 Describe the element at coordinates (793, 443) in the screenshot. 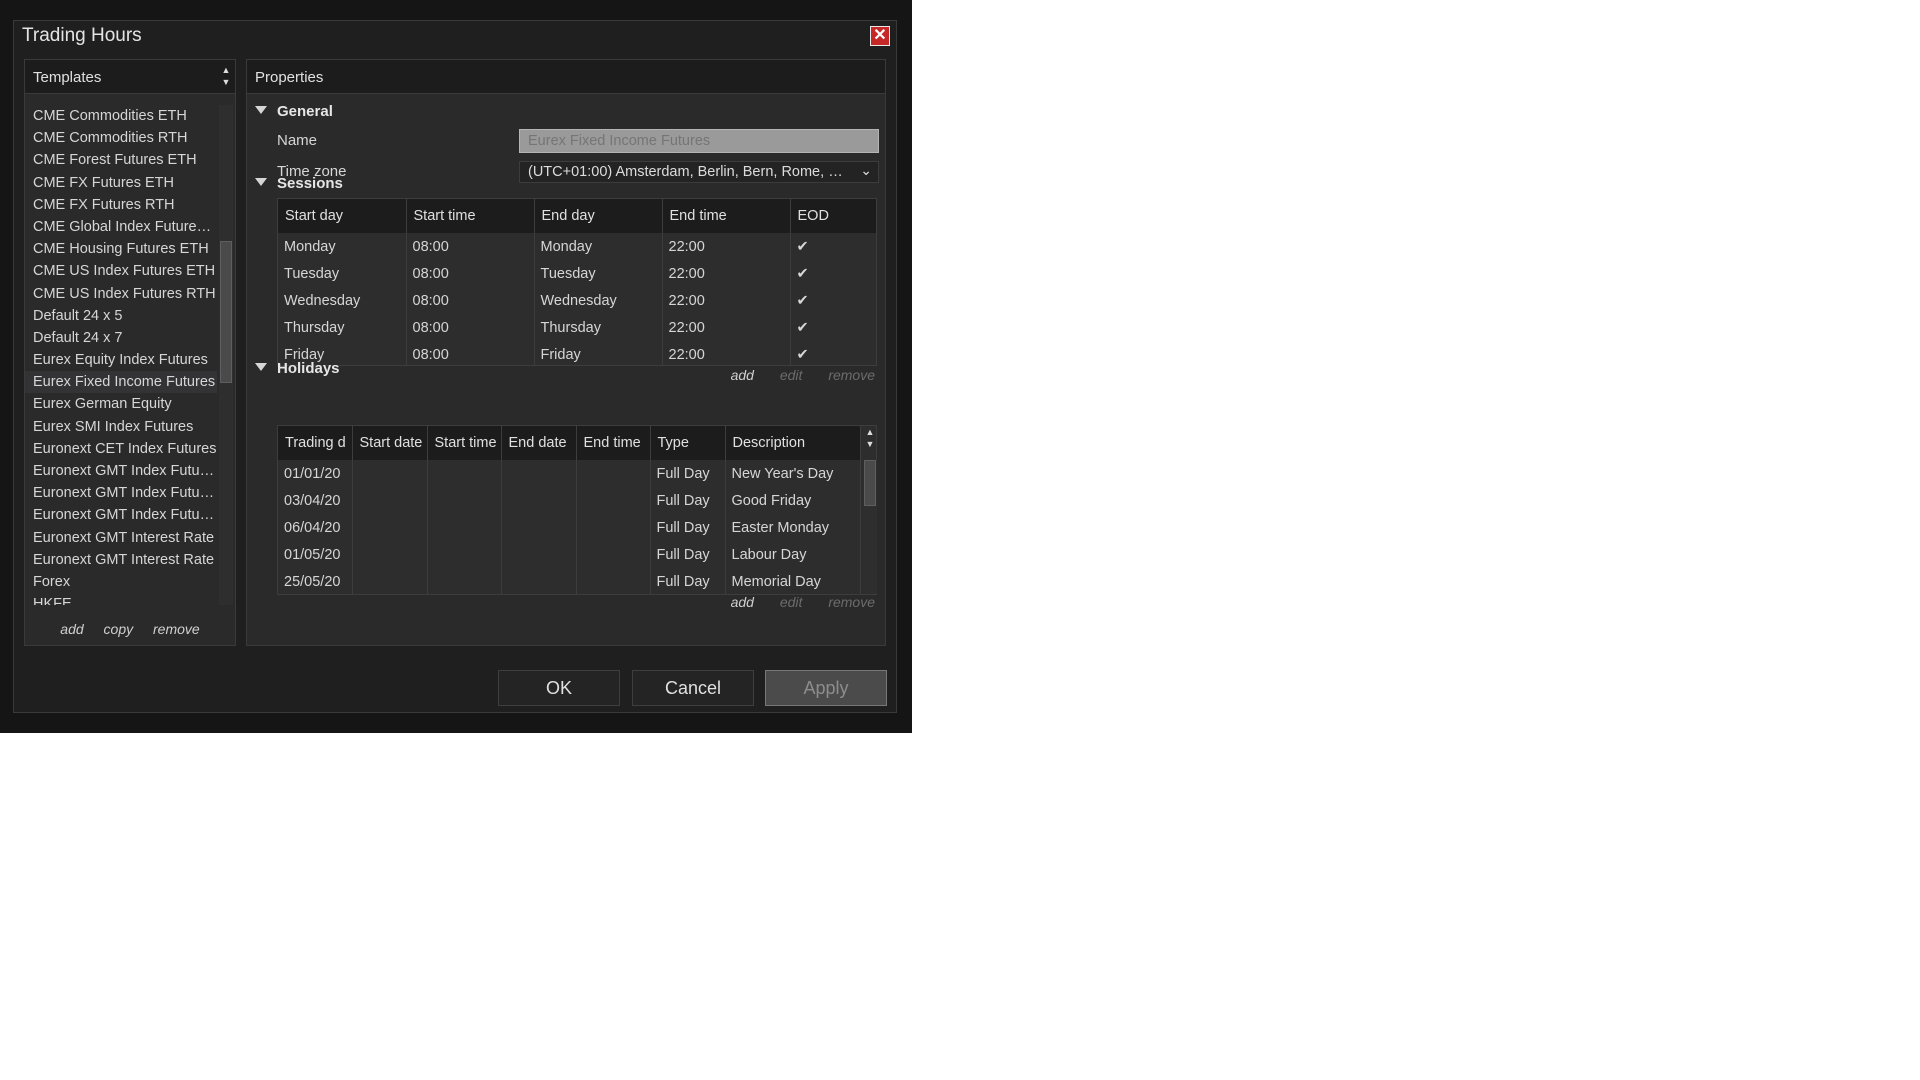

I see `col-description: Description` at that location.